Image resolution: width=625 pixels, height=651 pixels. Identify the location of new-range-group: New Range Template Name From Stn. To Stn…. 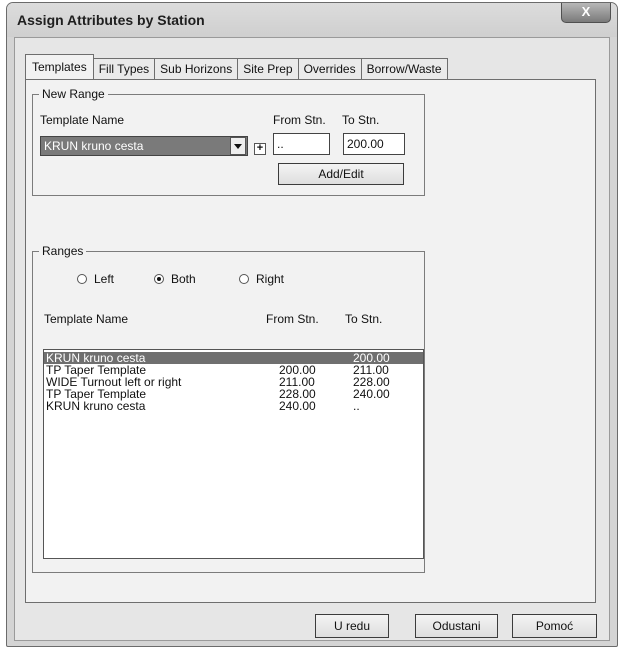
(228, 141).